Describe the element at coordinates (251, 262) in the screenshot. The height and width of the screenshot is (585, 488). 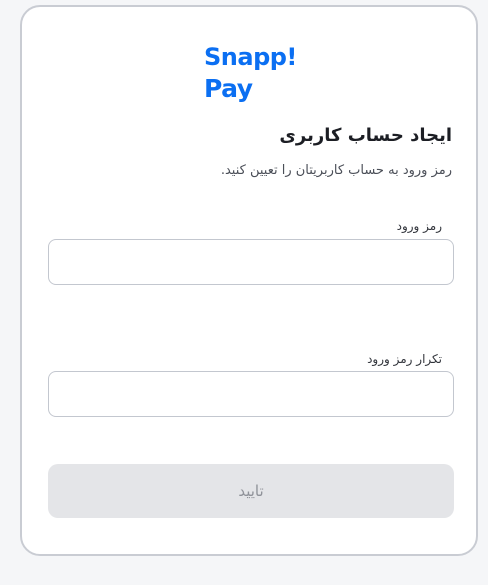
I see `password-input` at that location.